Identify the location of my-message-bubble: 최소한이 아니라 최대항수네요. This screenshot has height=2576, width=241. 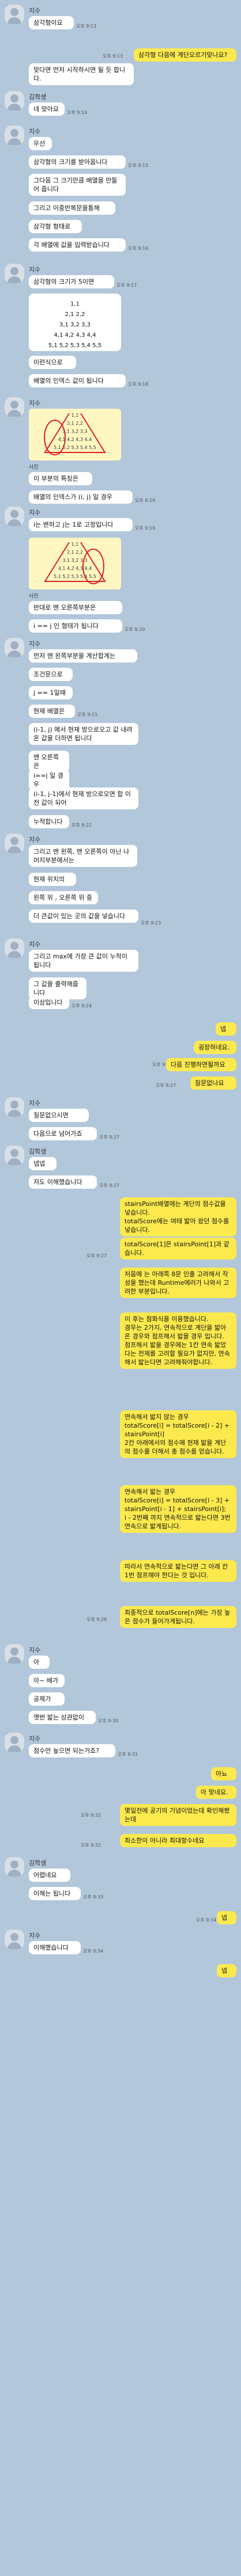
(178, 1840).